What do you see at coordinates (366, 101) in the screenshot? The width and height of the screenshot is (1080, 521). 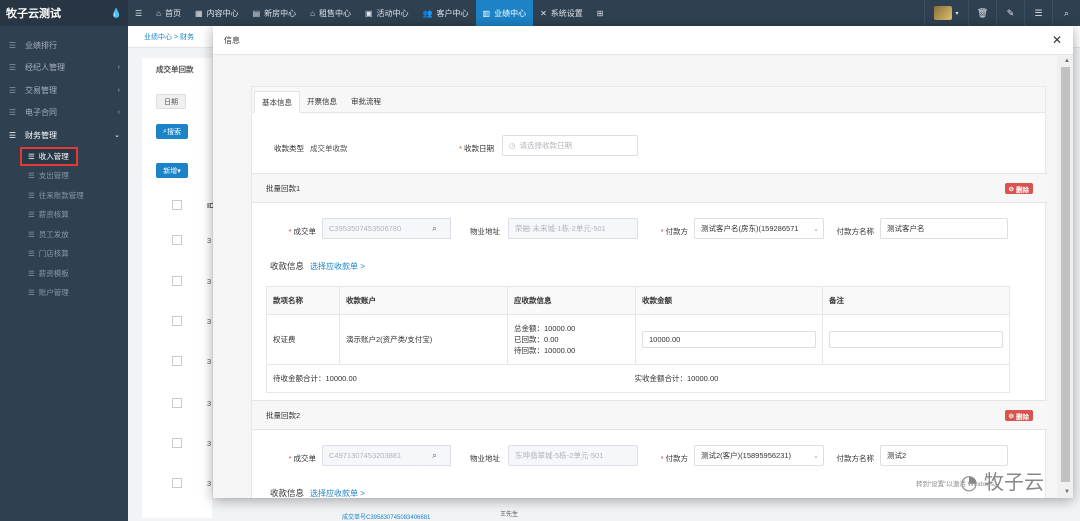 I see `tab-approval: 审批流程` at bounding box center [366, 101].